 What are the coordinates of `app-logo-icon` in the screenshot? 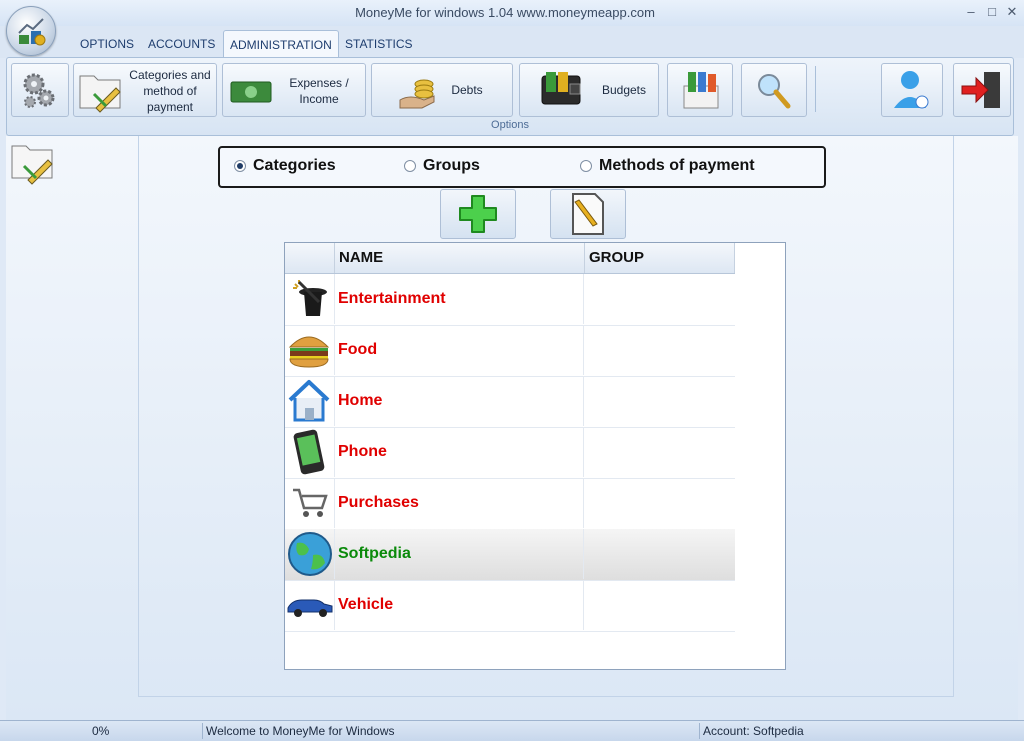 It's located at (32, 32).